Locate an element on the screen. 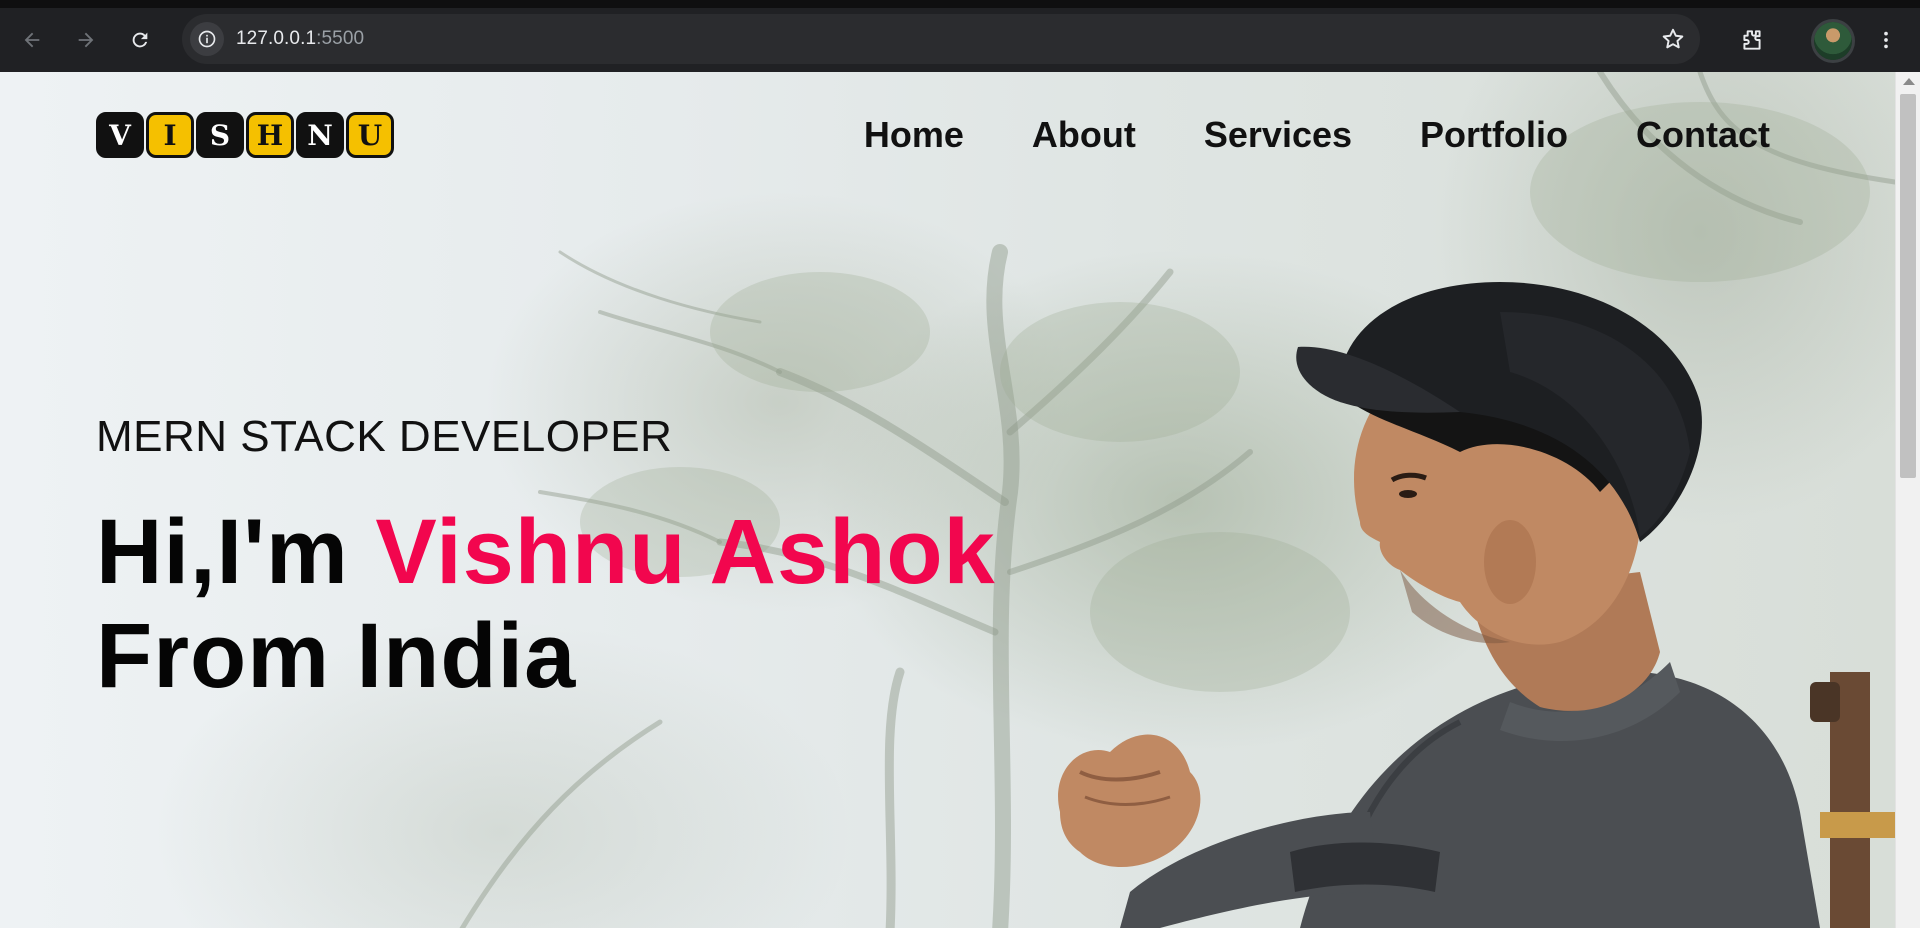 The image size is (1920, 928). url-port: :5500 is located at coordinates (340, 38).